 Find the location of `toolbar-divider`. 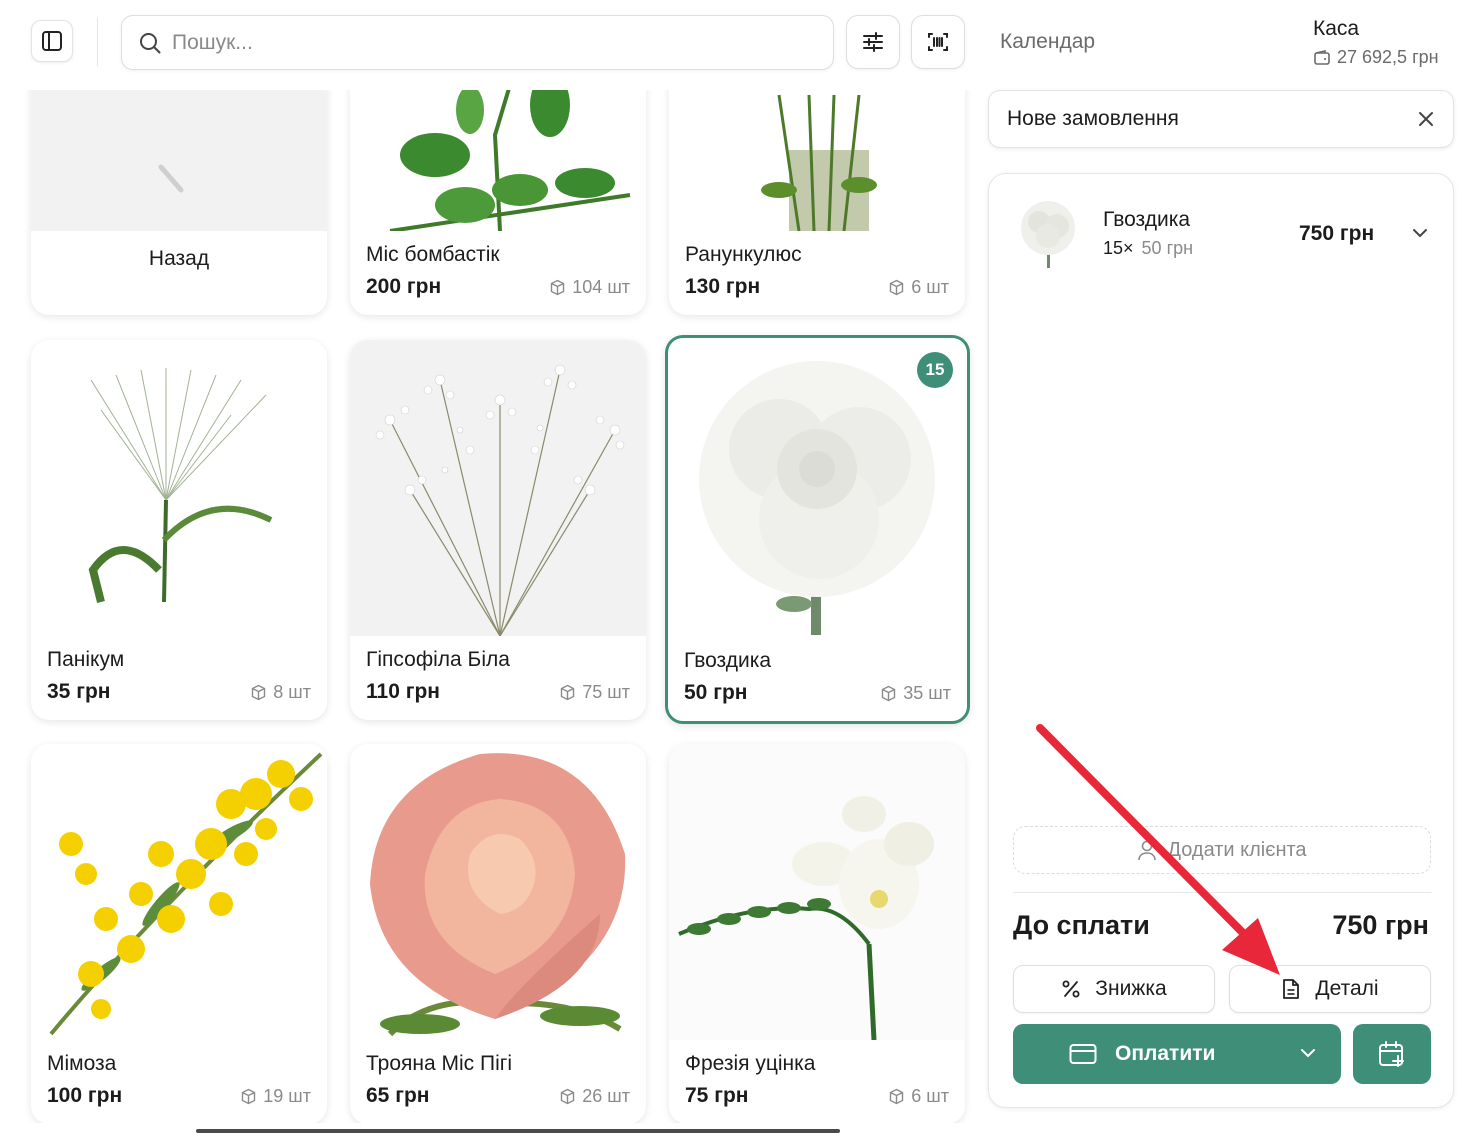

toolbar-divider is located at coordinates (97, 42).